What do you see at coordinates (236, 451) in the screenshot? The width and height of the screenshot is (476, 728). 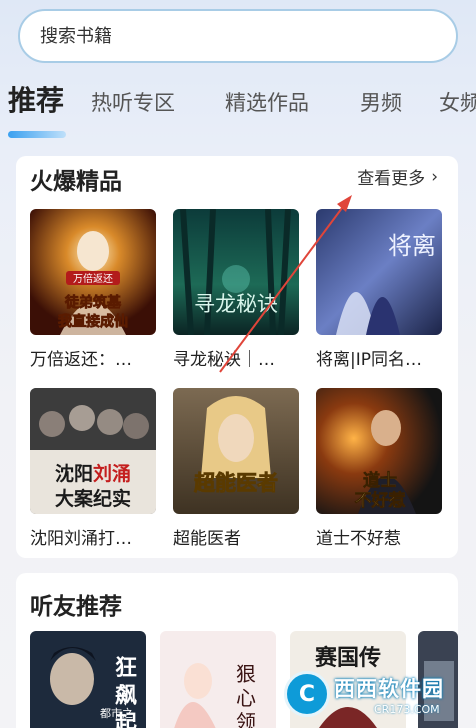 I see `book-cover: 超能医者` at bounding box center [236, 451].